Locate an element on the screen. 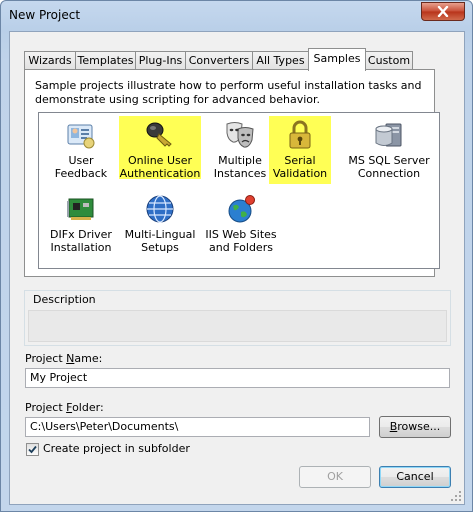  create-subfolder-label: Create project in subfolder is located at coordinates (116, 448).